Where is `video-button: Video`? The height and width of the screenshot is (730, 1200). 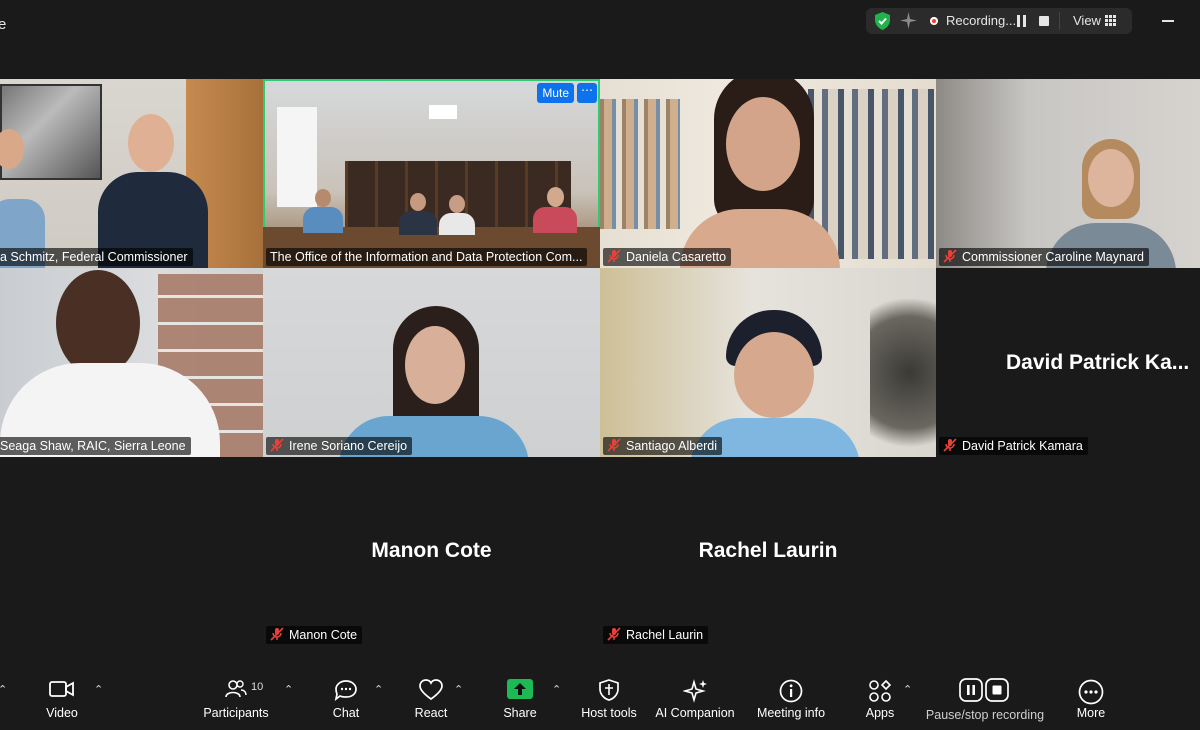 video-button: Video is located at coordinates (62, 699).